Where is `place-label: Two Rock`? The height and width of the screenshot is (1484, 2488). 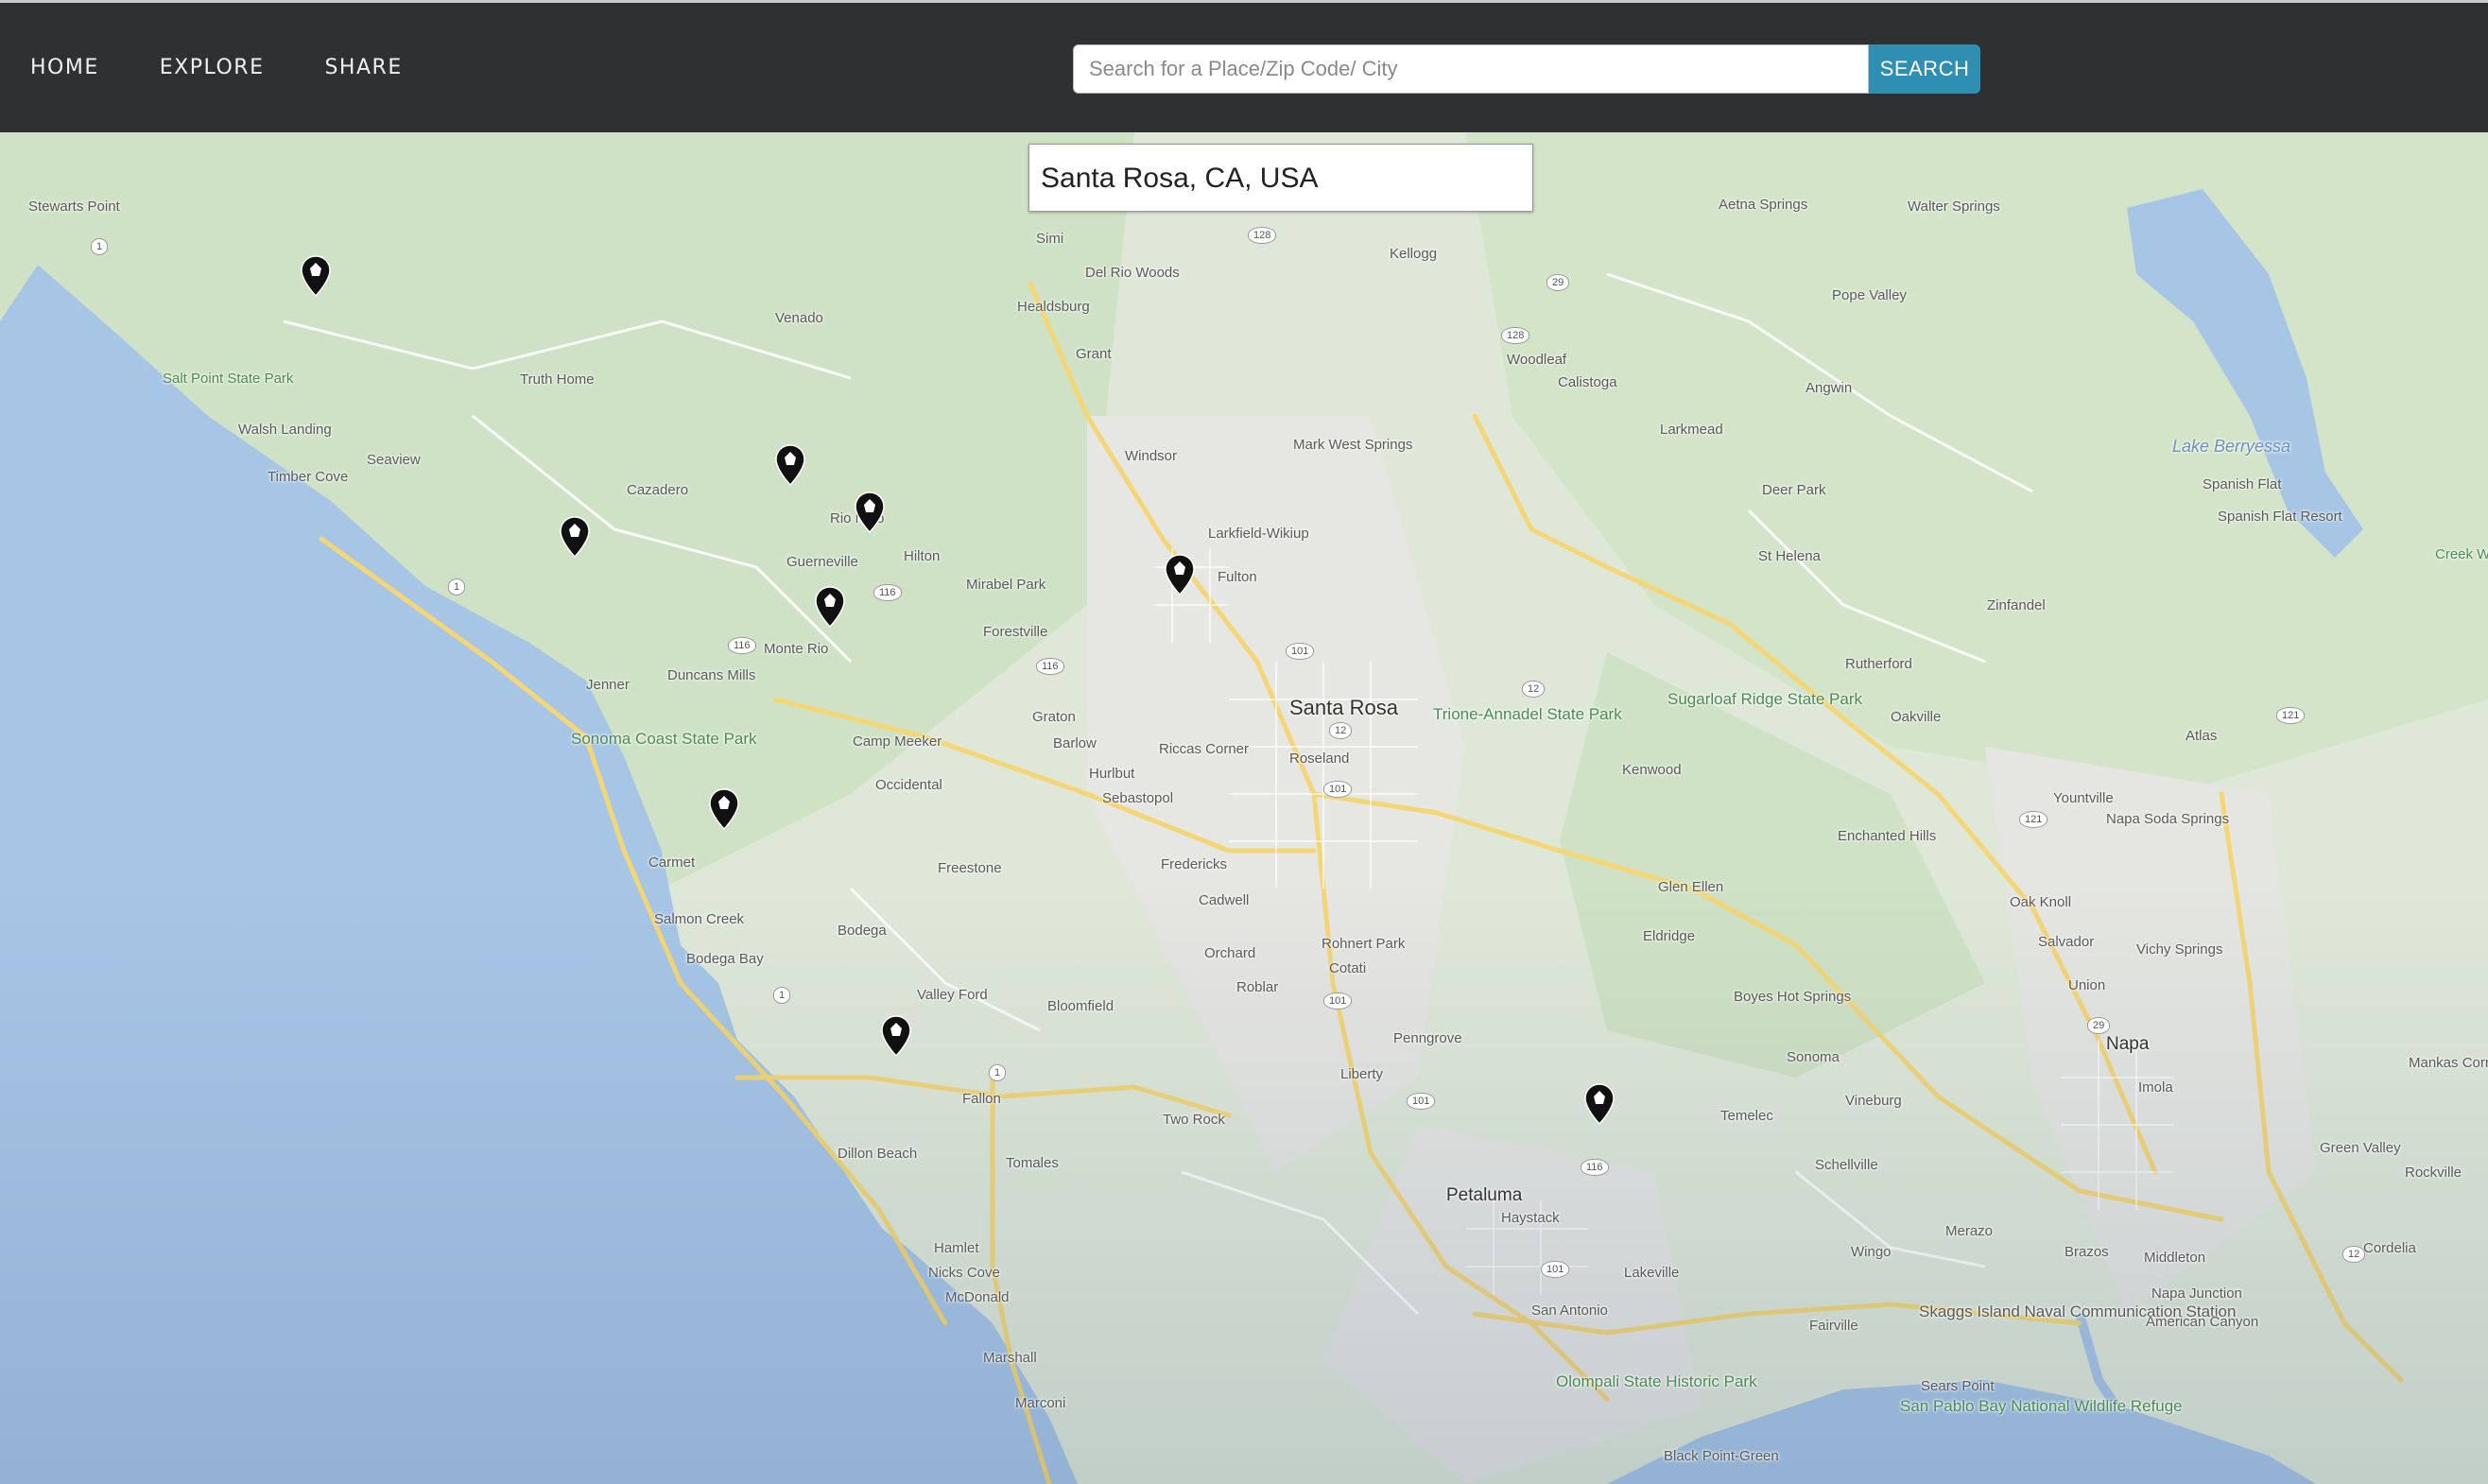
place-label: Two Rock is located at coordinates (1194, 1120).